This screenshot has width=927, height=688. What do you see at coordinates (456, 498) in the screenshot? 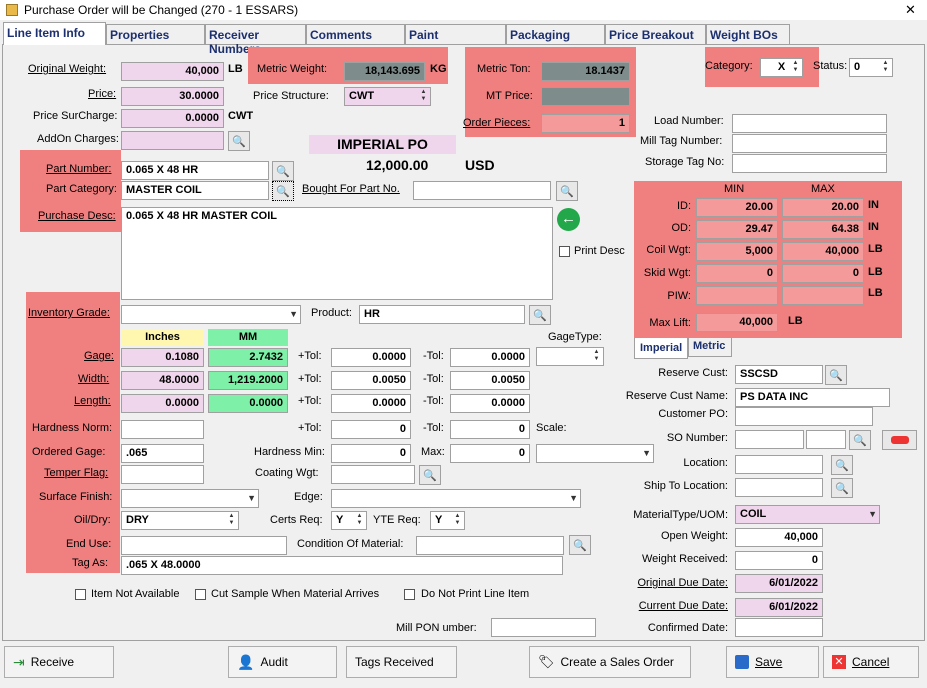
I see `edge-select: ▼` at bounding box center [456, 498].